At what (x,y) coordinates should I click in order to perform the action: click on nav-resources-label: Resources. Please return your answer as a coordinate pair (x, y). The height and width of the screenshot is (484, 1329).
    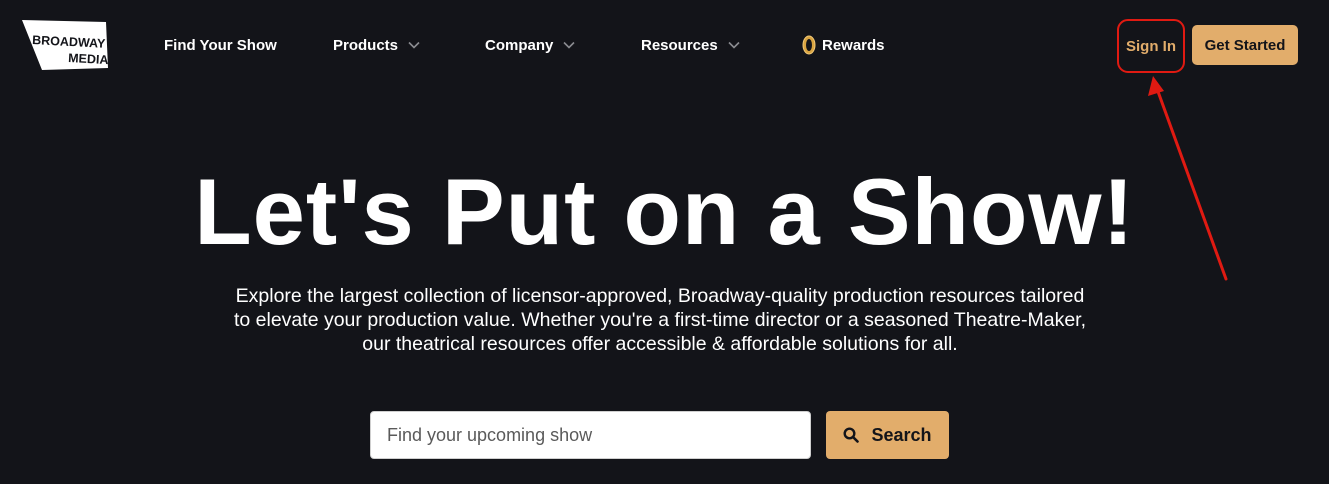
    Looking at the image, I should click on (679, 45).